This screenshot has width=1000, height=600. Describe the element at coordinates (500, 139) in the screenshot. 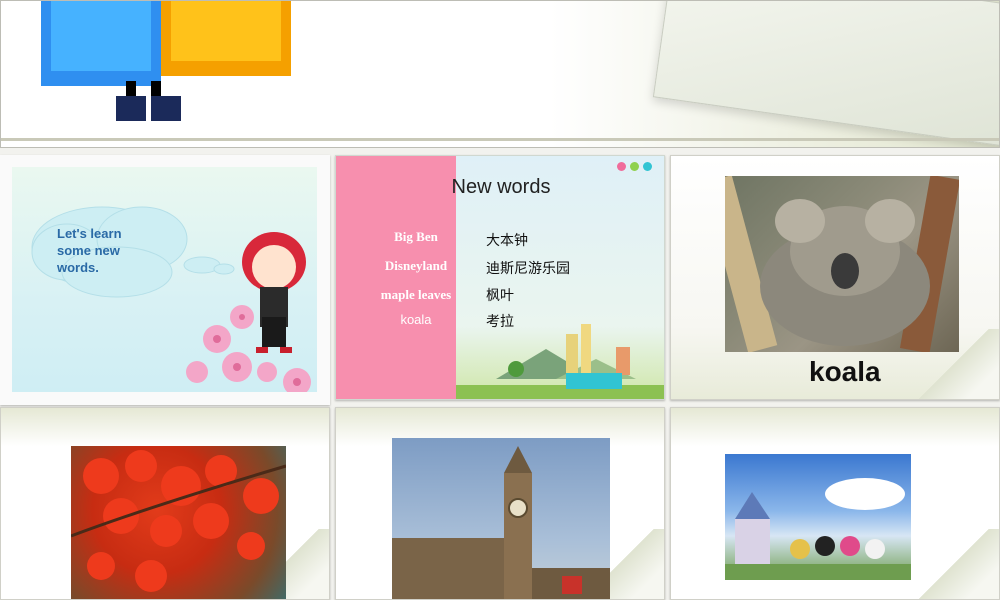

I see `banner-rule` at that location.